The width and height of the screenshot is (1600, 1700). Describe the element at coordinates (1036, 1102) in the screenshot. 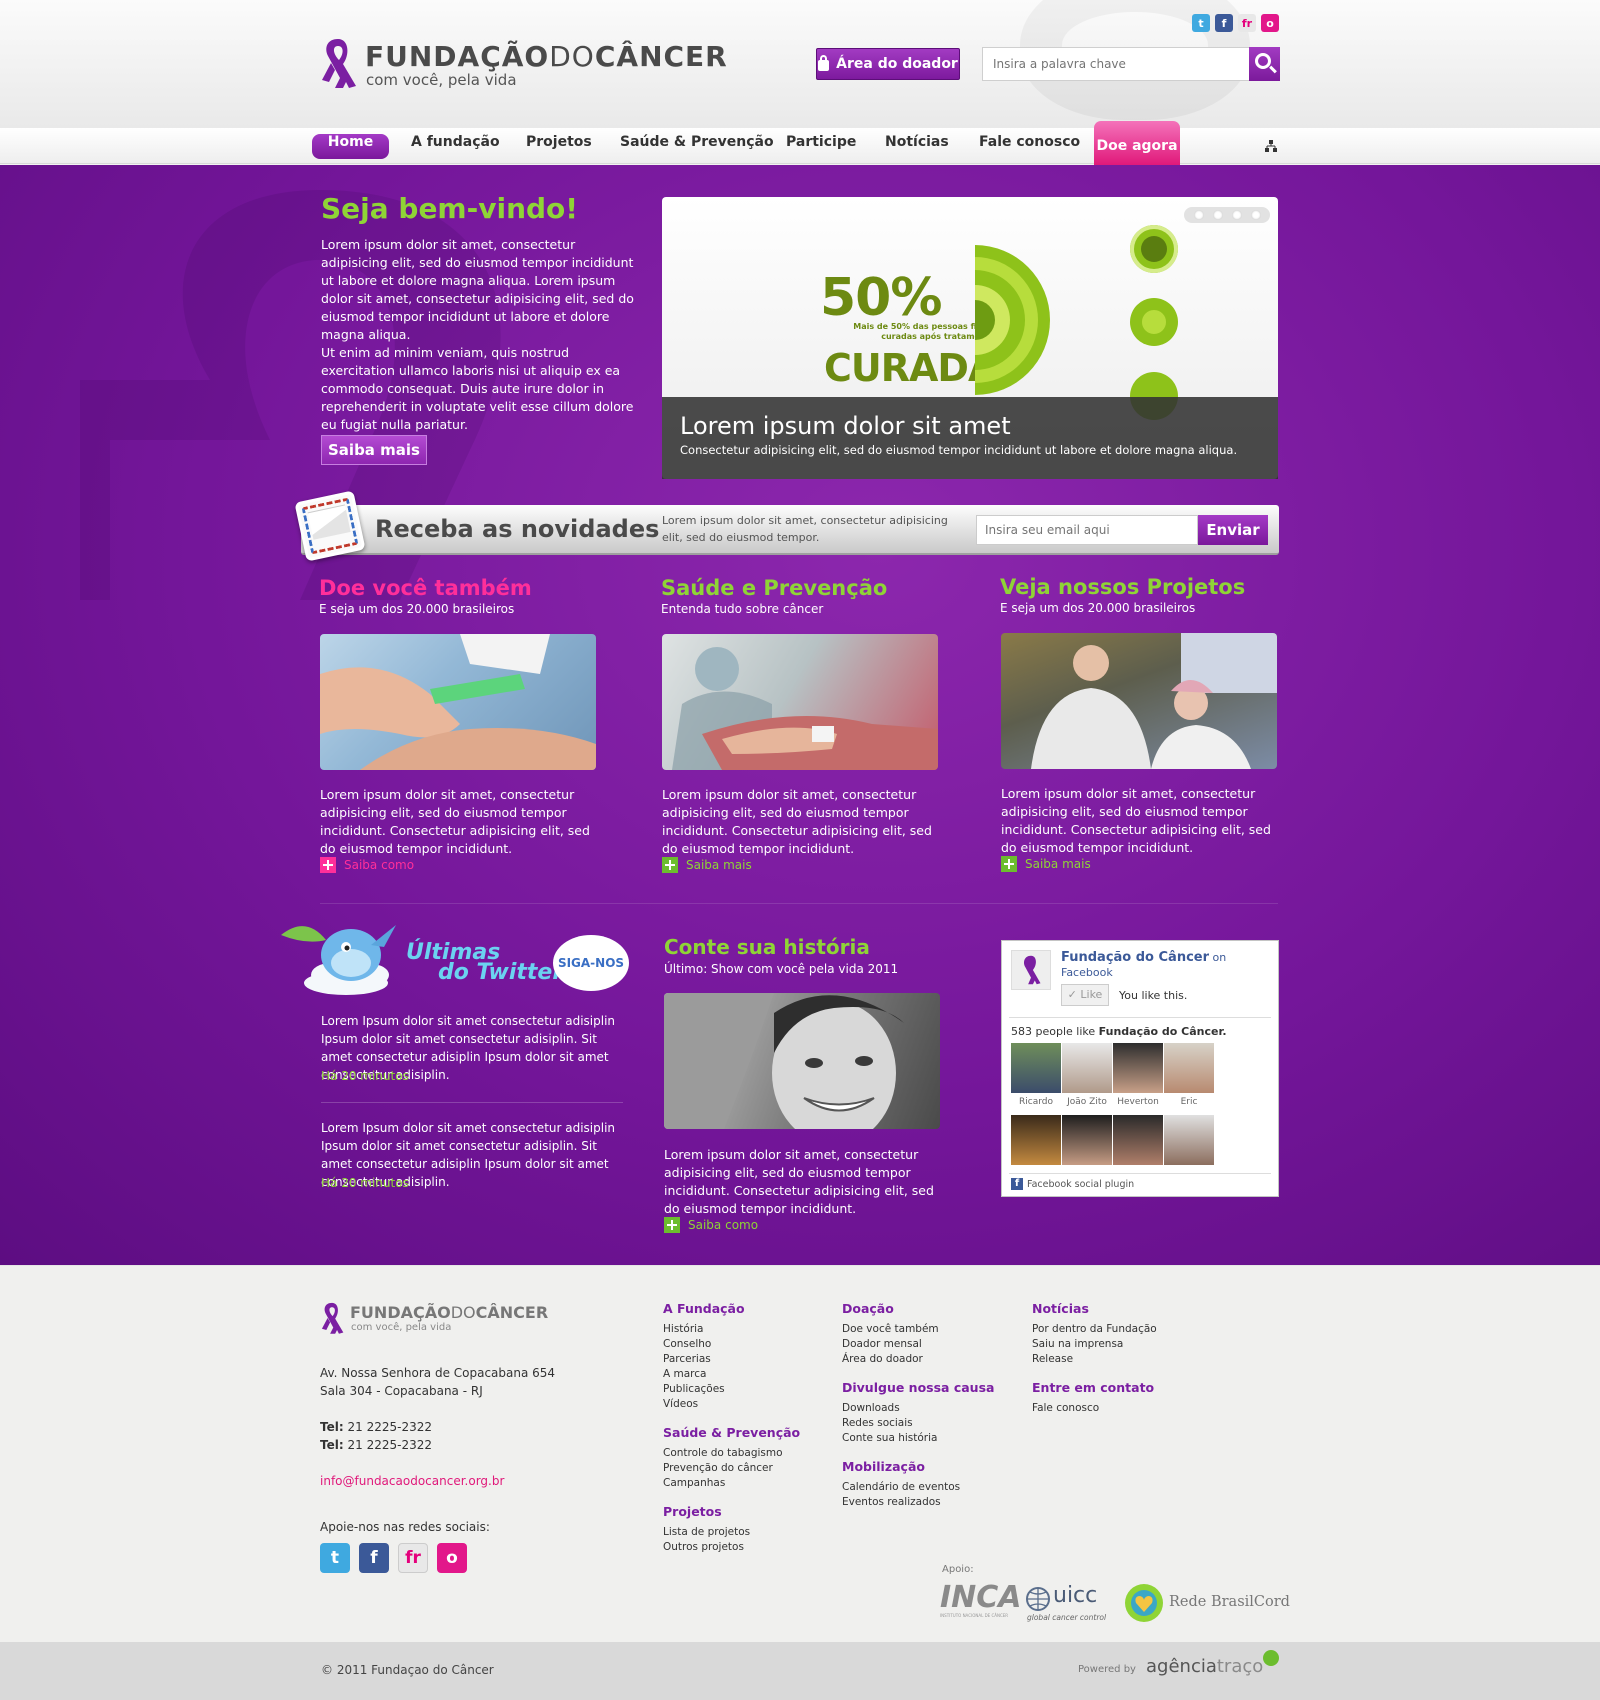

I see `facebook-friend-name: Ricardo` at that location.